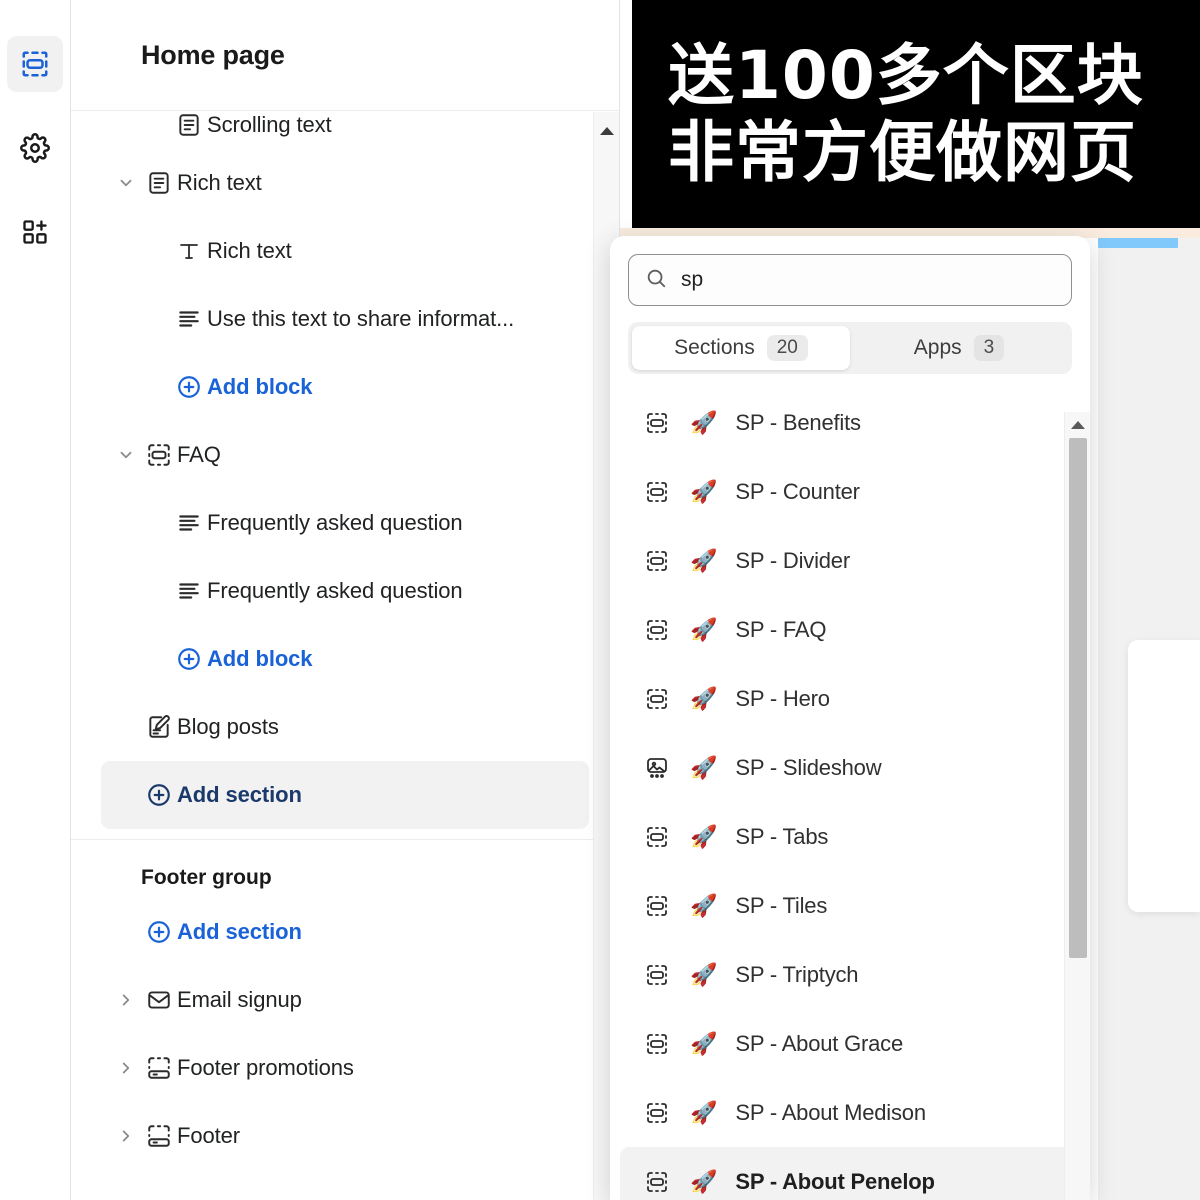  Describe the element at coordinates (265, 1067) in the screenshot. I see `tree-item-label: Footer promotions` at that location.